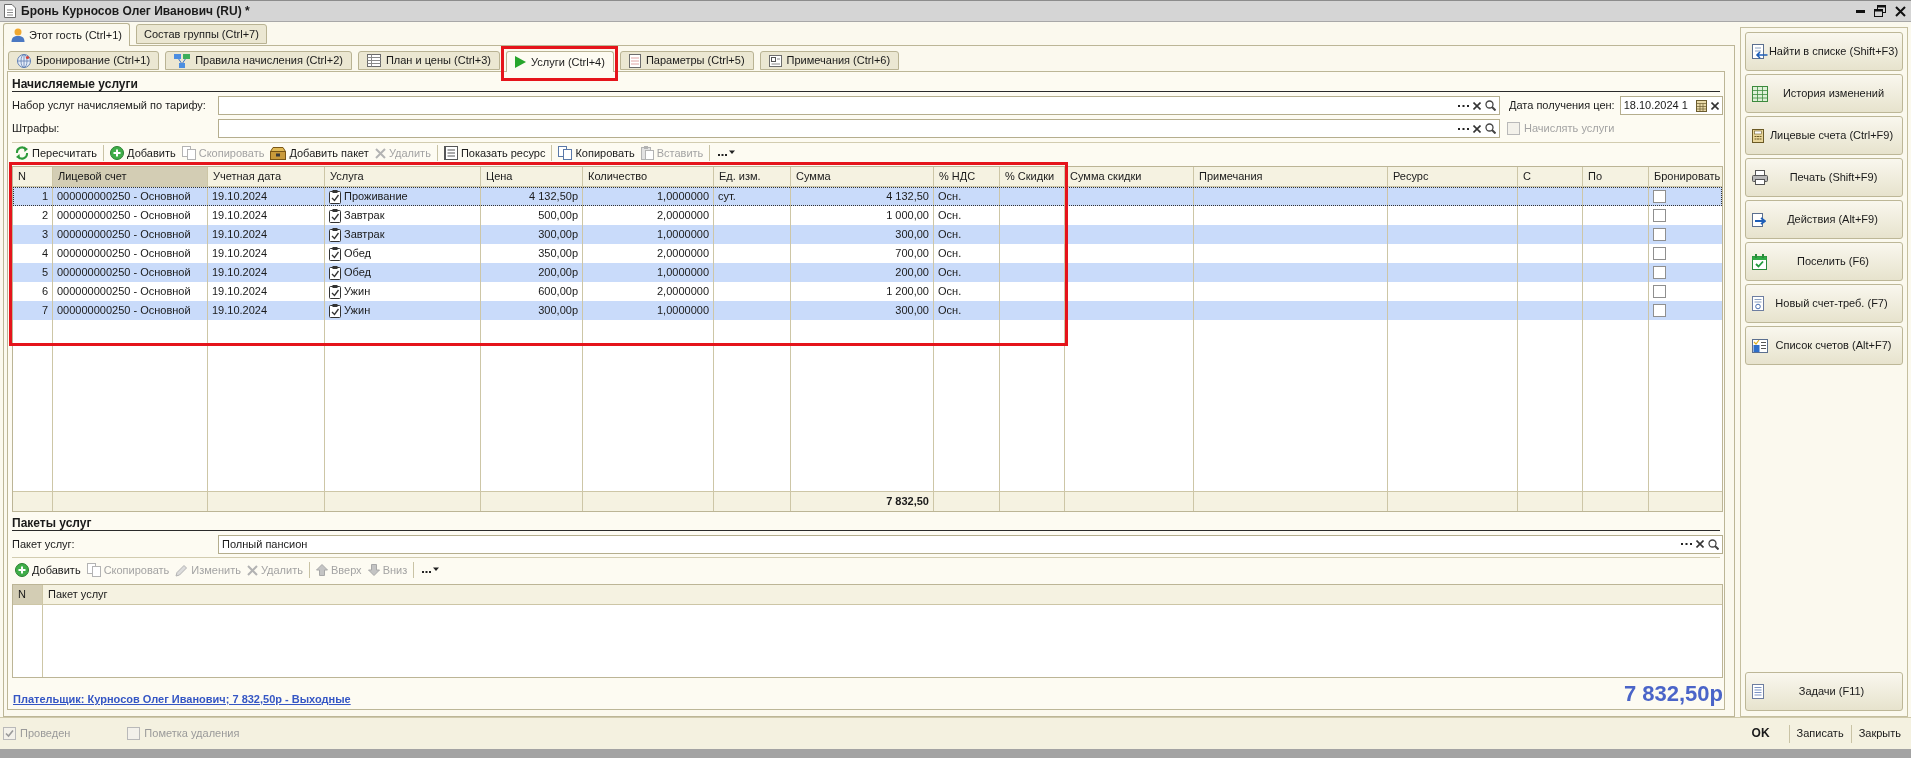 This screenshot has height=758, width=1911. Describe the element at coordinates (1550, 176) in the screenshot. I see `column-header: С` at that location.